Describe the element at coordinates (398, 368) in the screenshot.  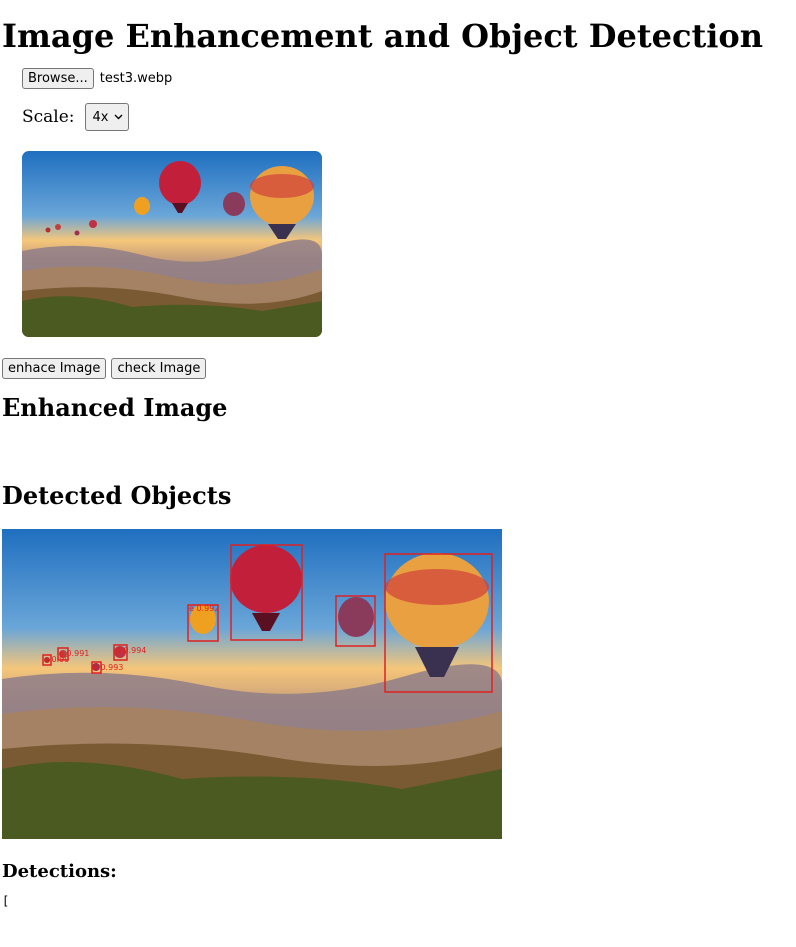
I see `action-buttons: enhace Image check Image` at that location.